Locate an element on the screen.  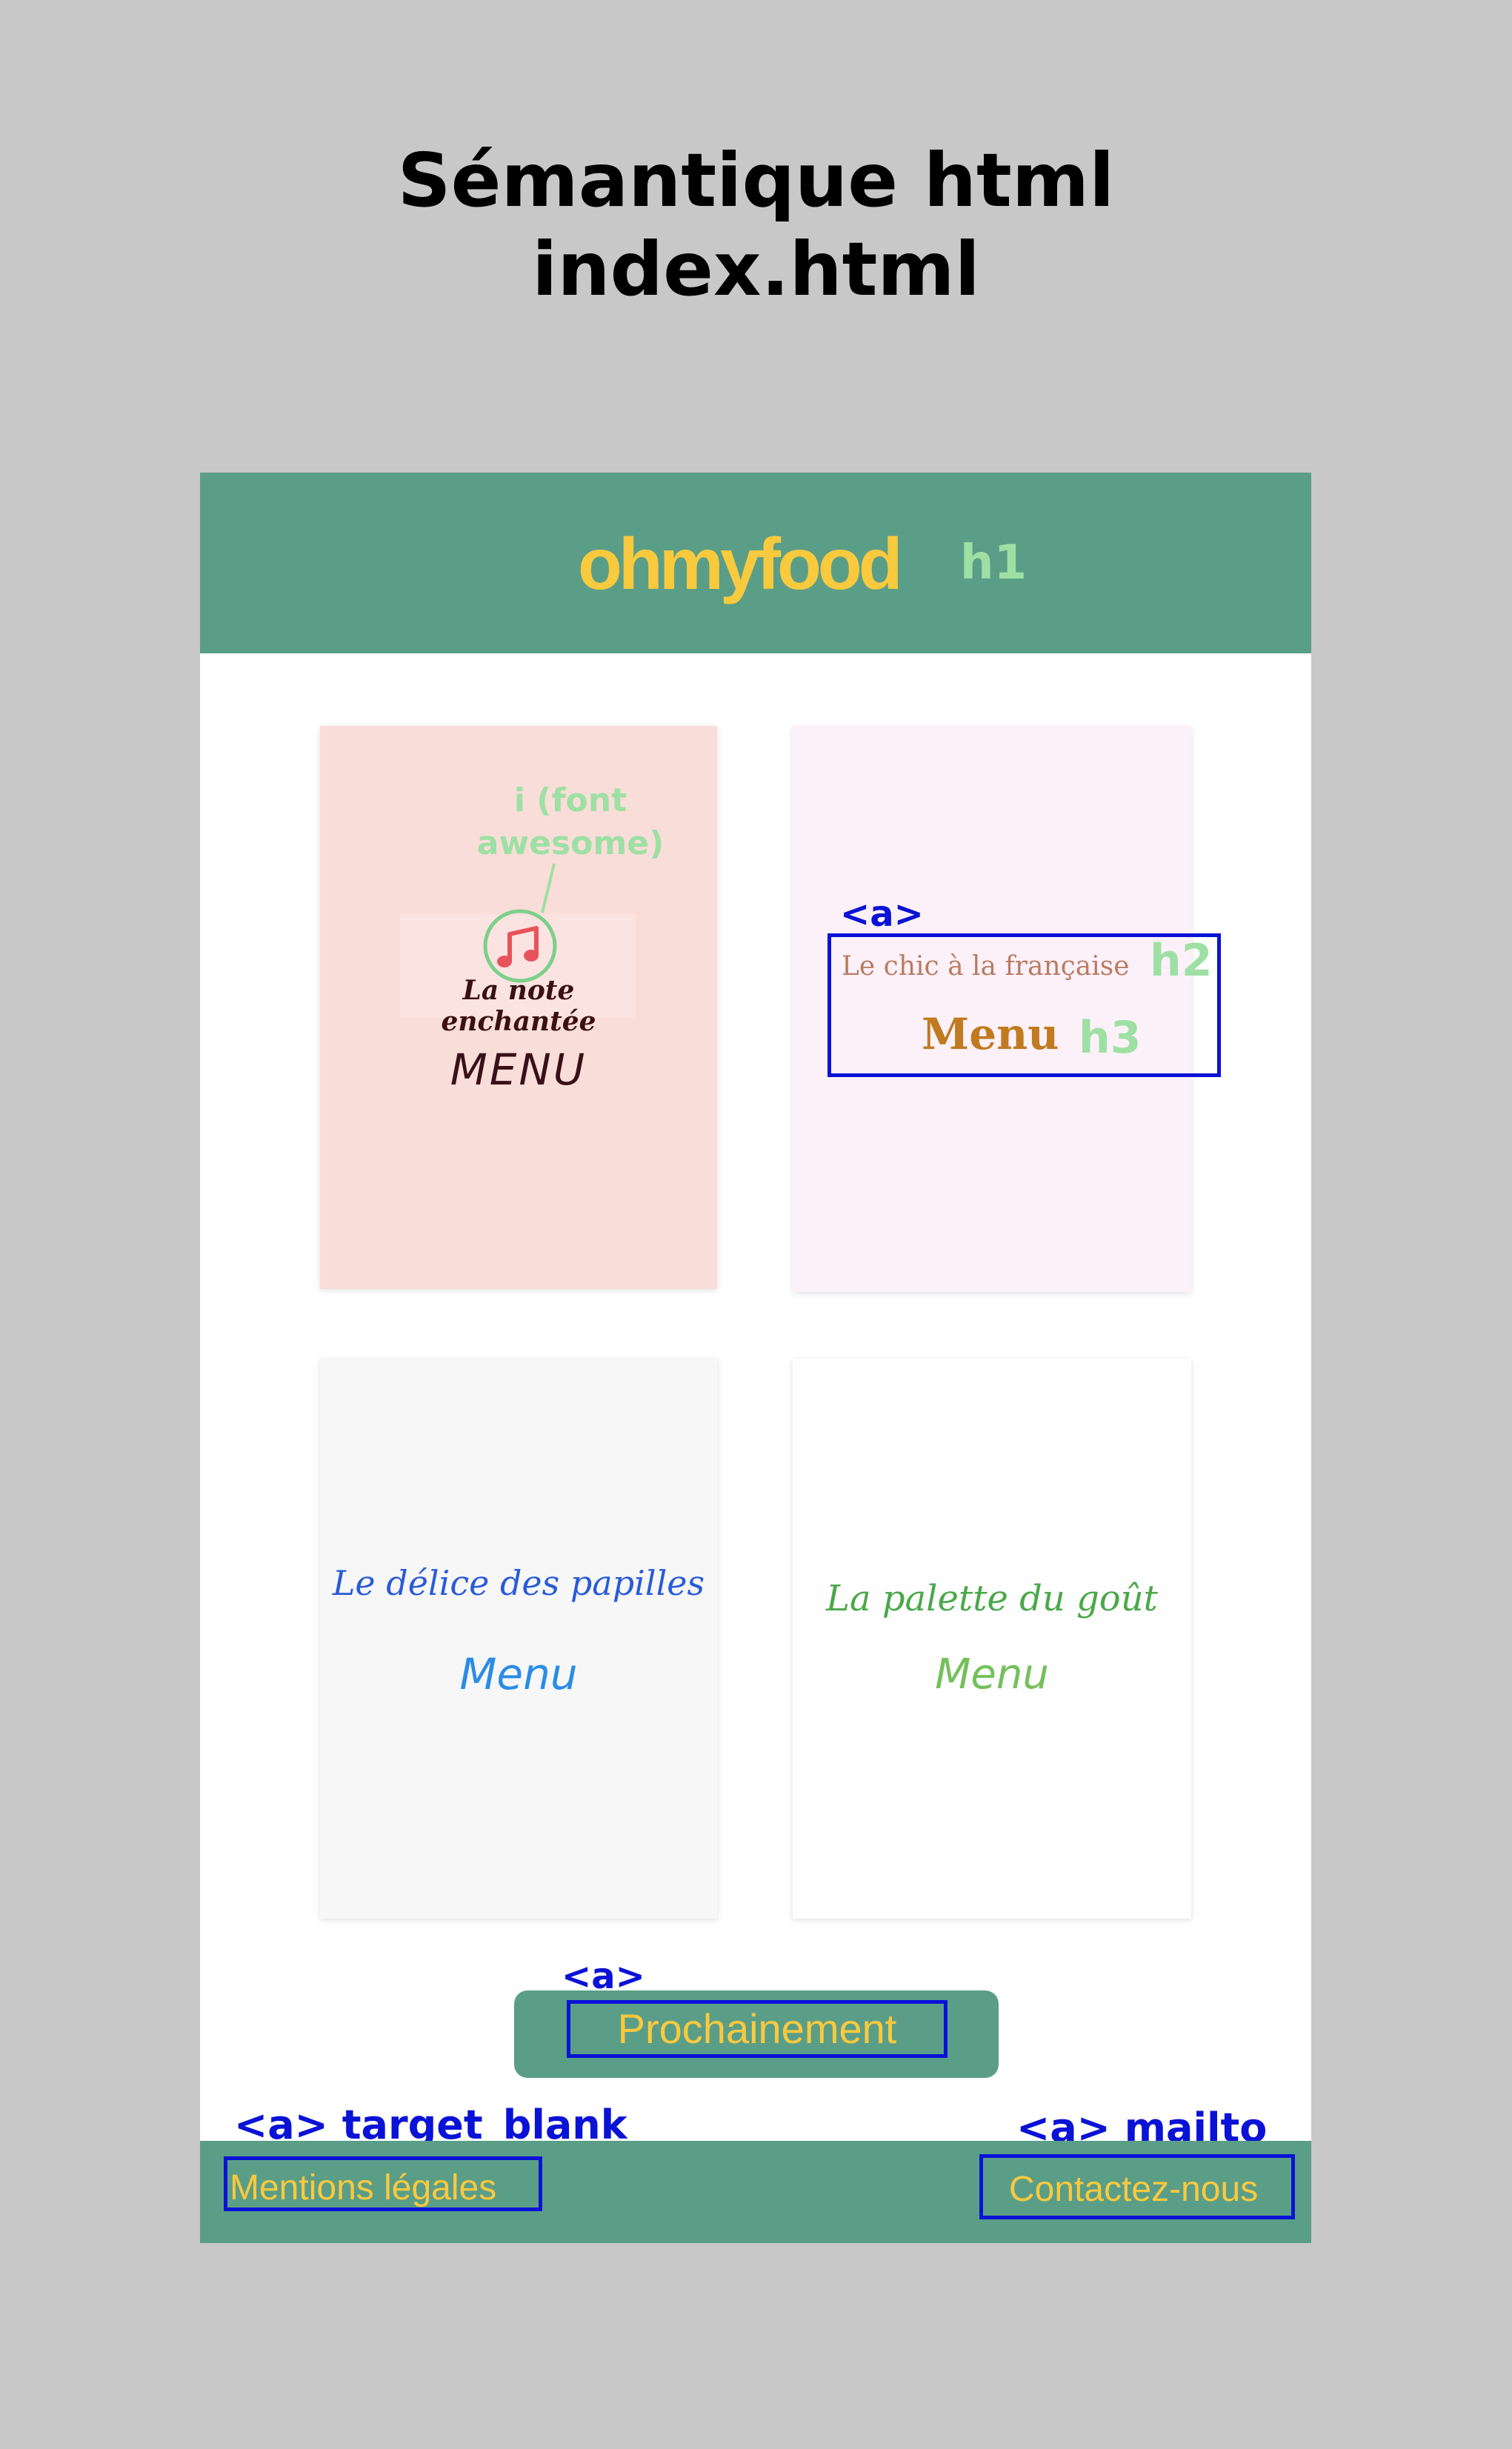
slide-title-line-2: index.html is located at coordinates (756, 269).